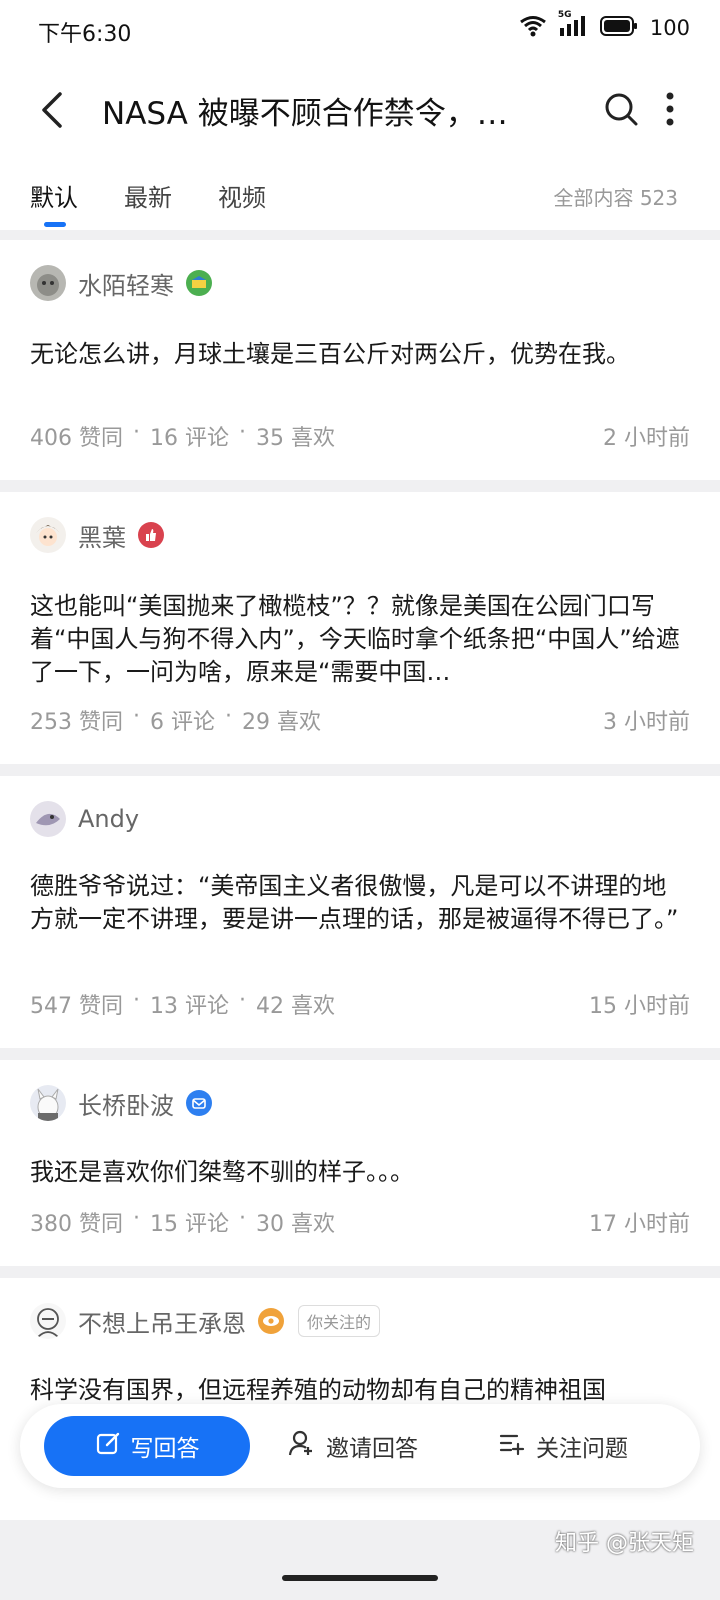 The width and height of the screenshot is (720, 1600). What do you see at coordinates (126, 1103) in the screenshot?
I see `author-name: 长桥卧波` at bounding box center [126, 1103].